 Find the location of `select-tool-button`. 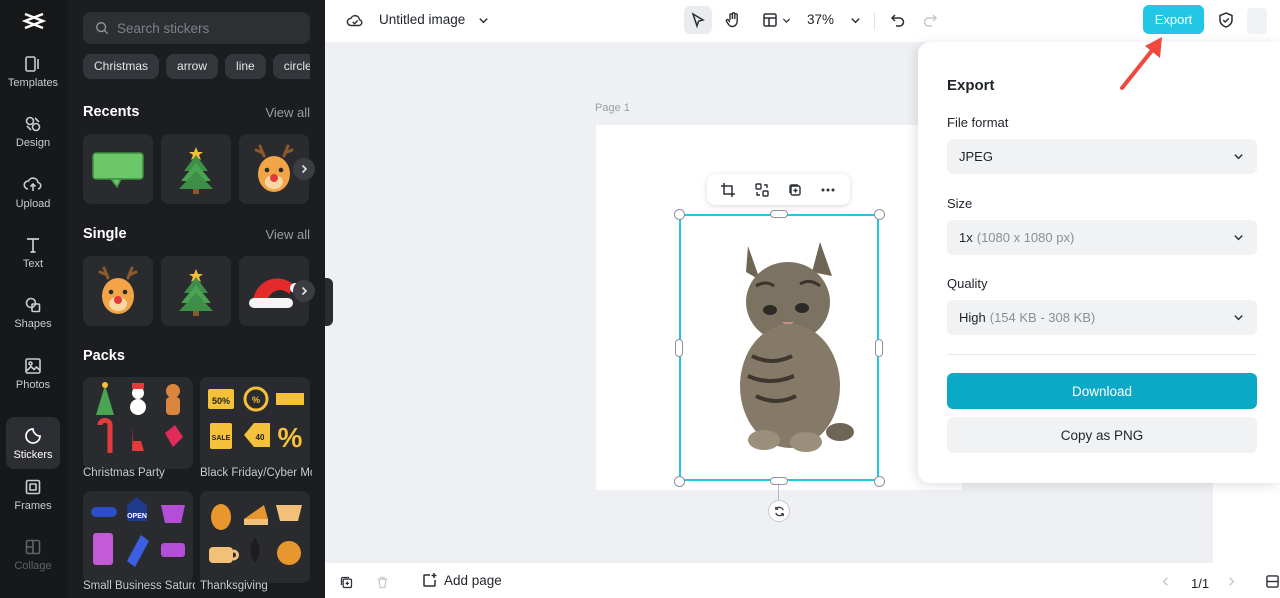

select-tool-button is located at coordinates (698, 20).